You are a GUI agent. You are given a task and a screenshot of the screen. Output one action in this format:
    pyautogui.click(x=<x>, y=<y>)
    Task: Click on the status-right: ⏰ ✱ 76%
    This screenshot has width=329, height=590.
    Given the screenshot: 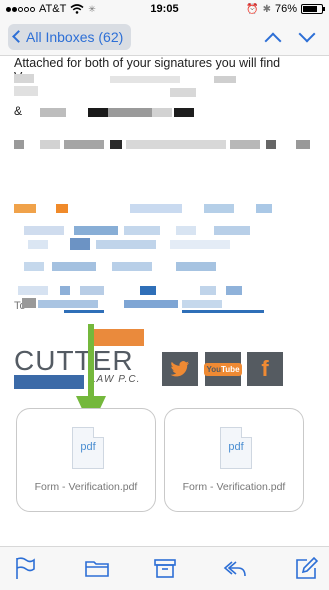 What is the action you would take?
    pyautogui.click(x=285, y=9)
    